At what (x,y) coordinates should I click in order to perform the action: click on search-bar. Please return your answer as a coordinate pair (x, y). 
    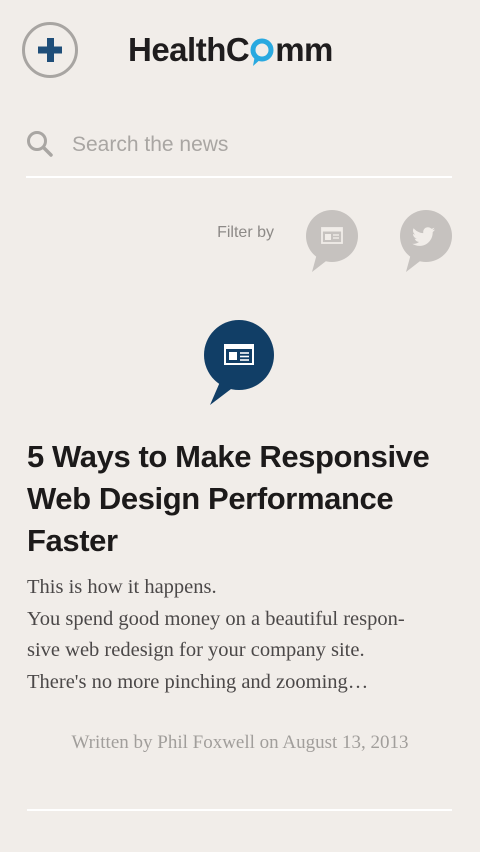
    Looking at the image, I should click on (239, 151).